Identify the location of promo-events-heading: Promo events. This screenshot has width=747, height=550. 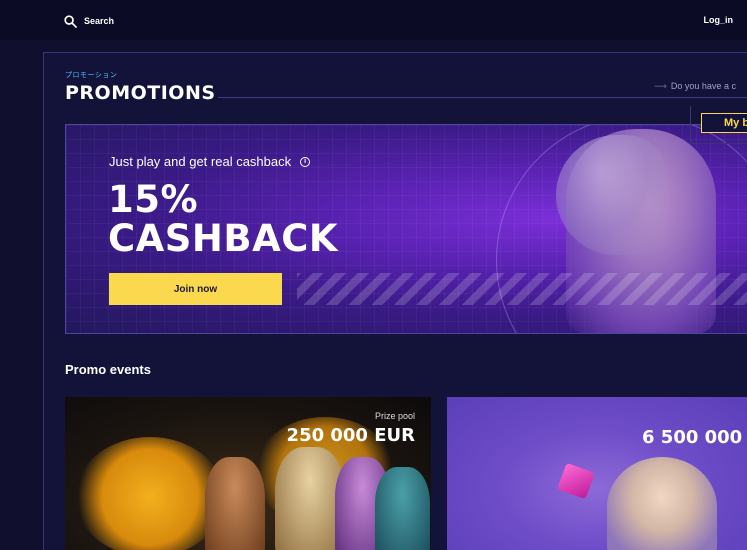
(108, 369).